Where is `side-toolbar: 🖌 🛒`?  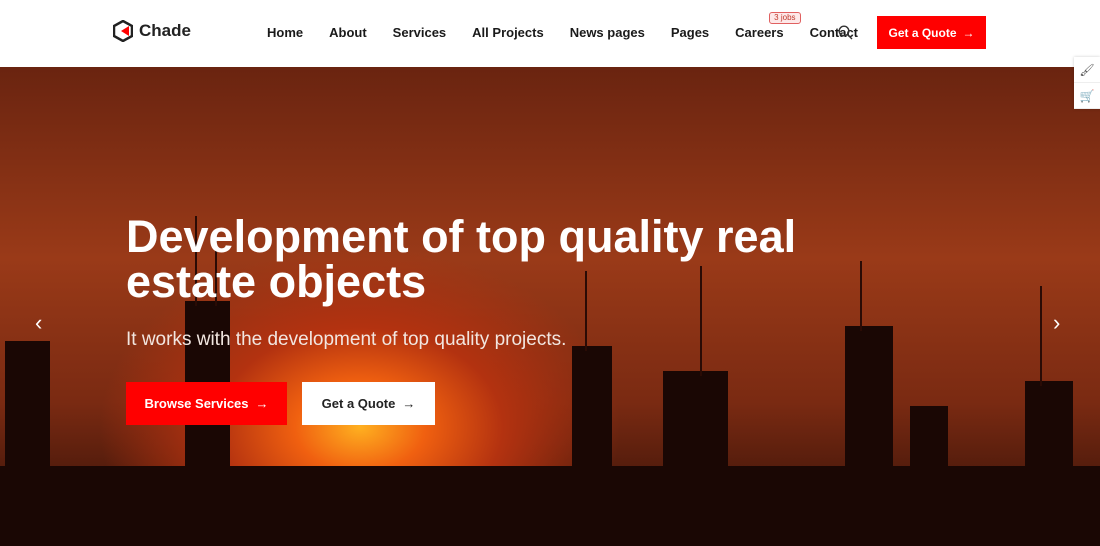 side-toolbar: 🖌 🛒 is located at coordinates (1087, 83).